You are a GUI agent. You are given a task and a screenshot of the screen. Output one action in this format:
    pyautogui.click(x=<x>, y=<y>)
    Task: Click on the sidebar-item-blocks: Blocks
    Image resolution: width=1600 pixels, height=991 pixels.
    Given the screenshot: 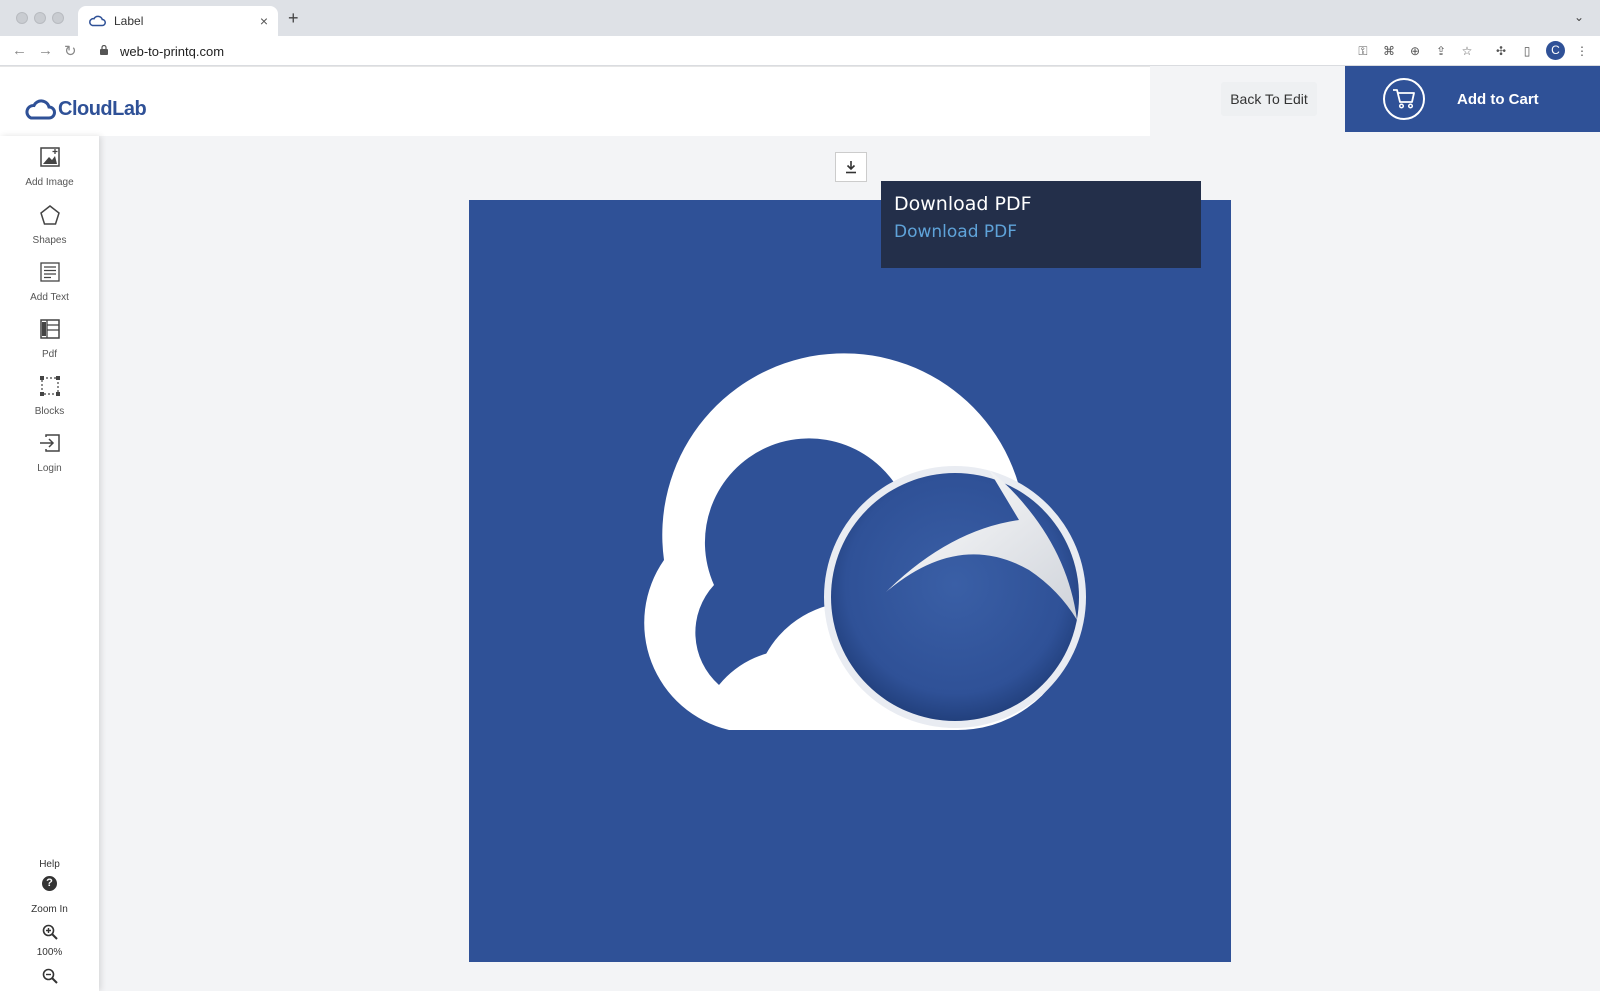 What is the action you would take?
    pyautogui.click(x=49, y=397)
    